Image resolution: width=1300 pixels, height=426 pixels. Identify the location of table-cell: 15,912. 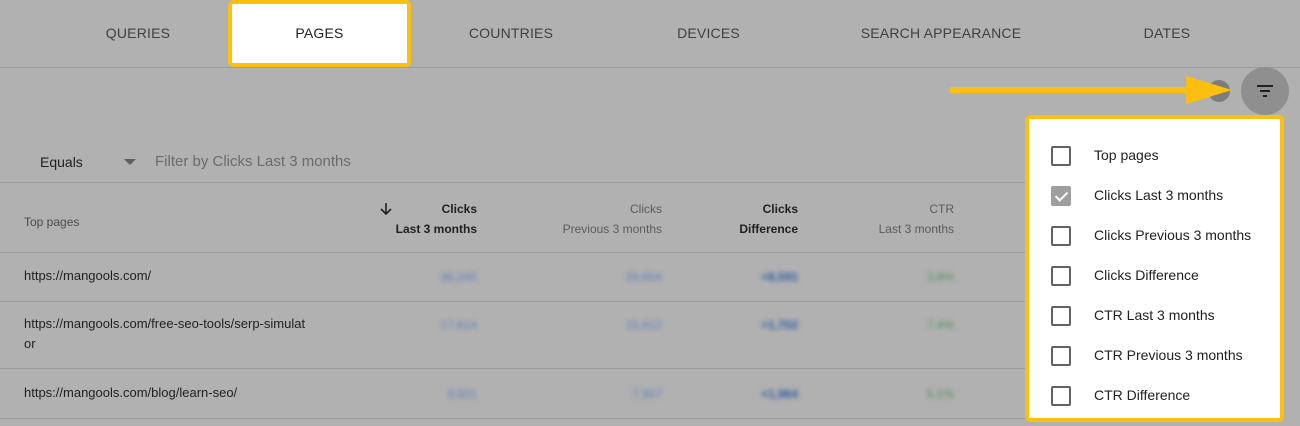
(643, 325).